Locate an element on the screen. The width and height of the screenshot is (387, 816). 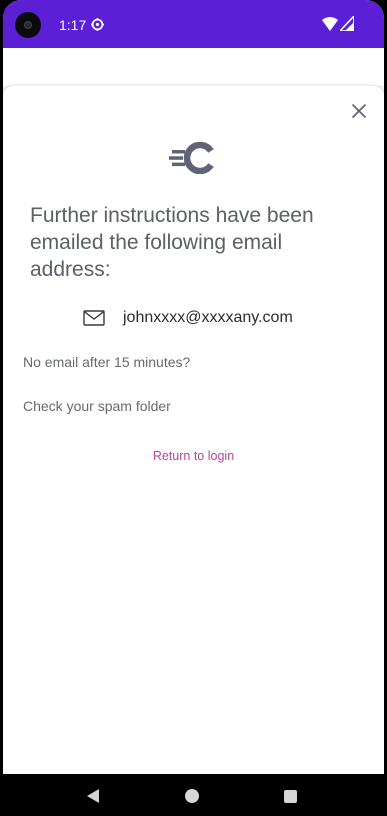
gear-icon is located at coordinates (97, 24).